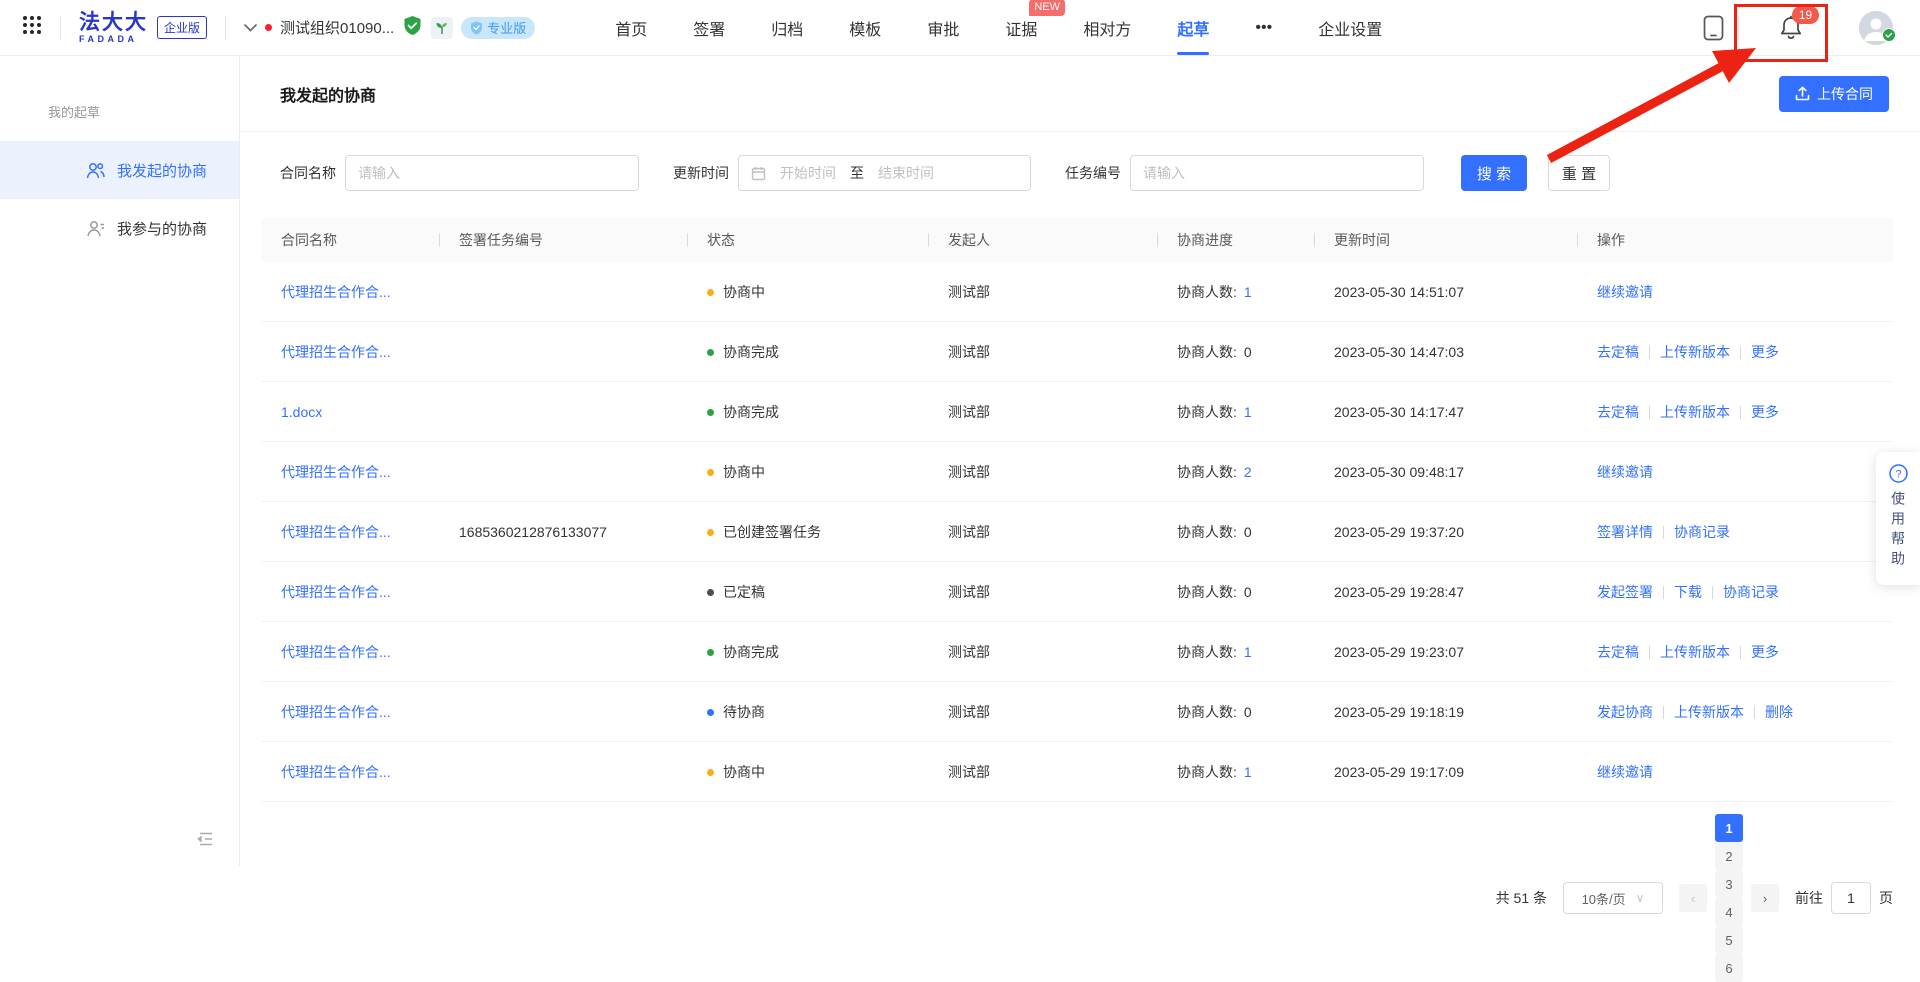  What do you see at coordinates (119, 170) in the screenshot?
I see `sidebar-item-initiated-negotiations: 我发起的协商` at bounding box center [119, 170].